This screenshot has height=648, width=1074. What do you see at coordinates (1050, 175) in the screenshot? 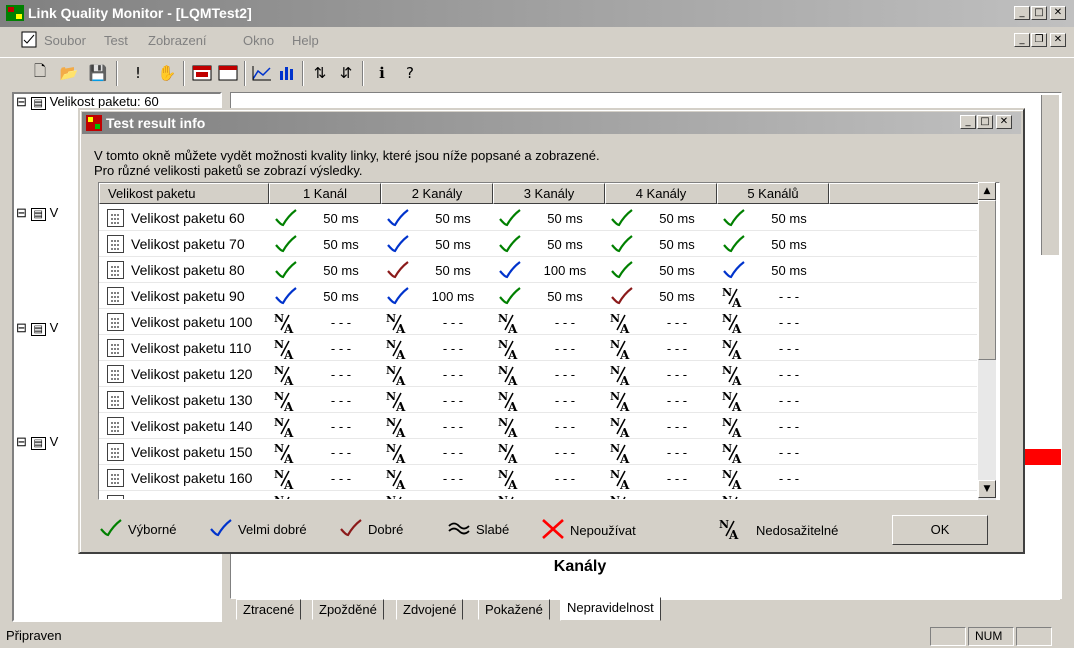
I see `chart-scrollbar` at bounding box center [1050, 175].